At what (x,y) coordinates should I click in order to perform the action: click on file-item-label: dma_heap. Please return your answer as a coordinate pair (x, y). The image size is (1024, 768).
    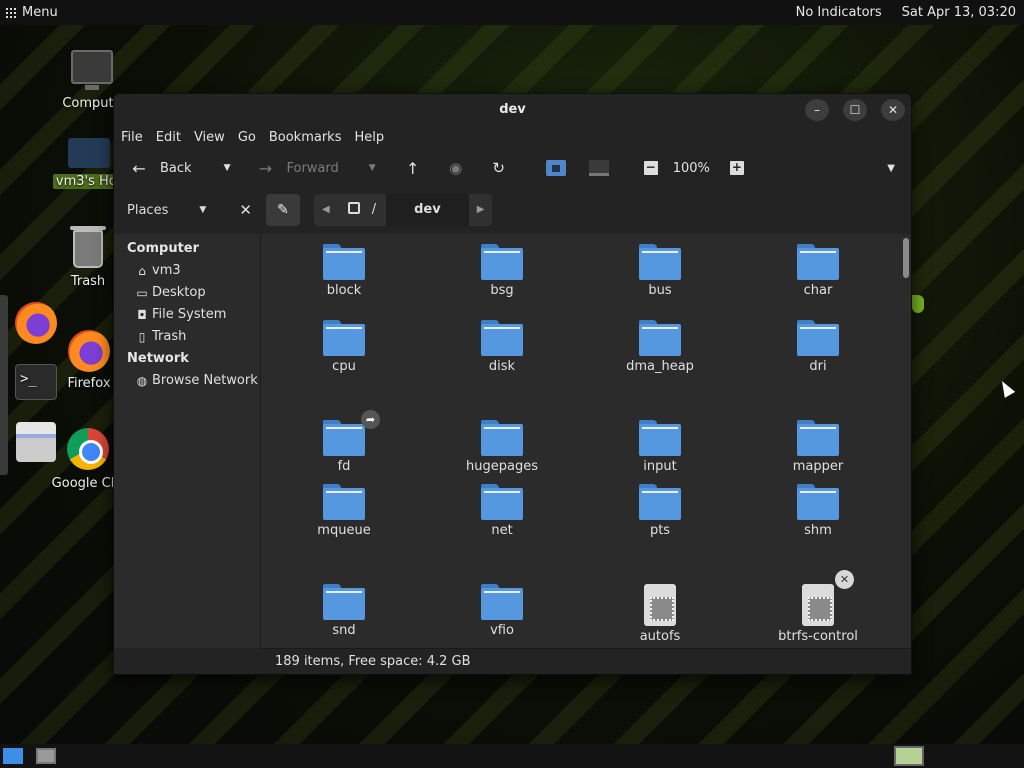
    Looking at the image, I should click on (660, 366).